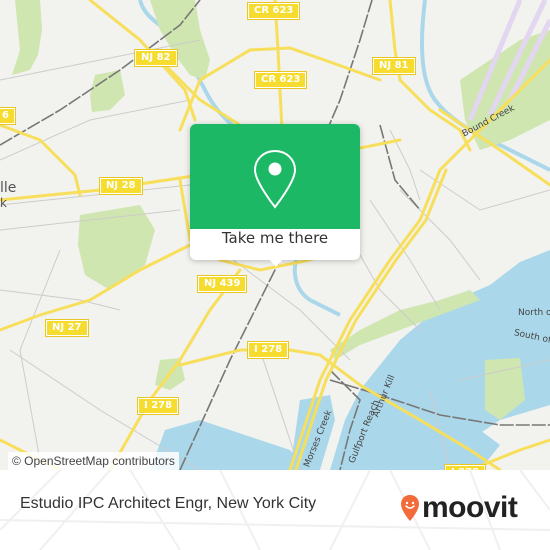 The height and width of the screenshot is (550, 550). I want to click on place-label-north-of: North of, so click(534, 313).